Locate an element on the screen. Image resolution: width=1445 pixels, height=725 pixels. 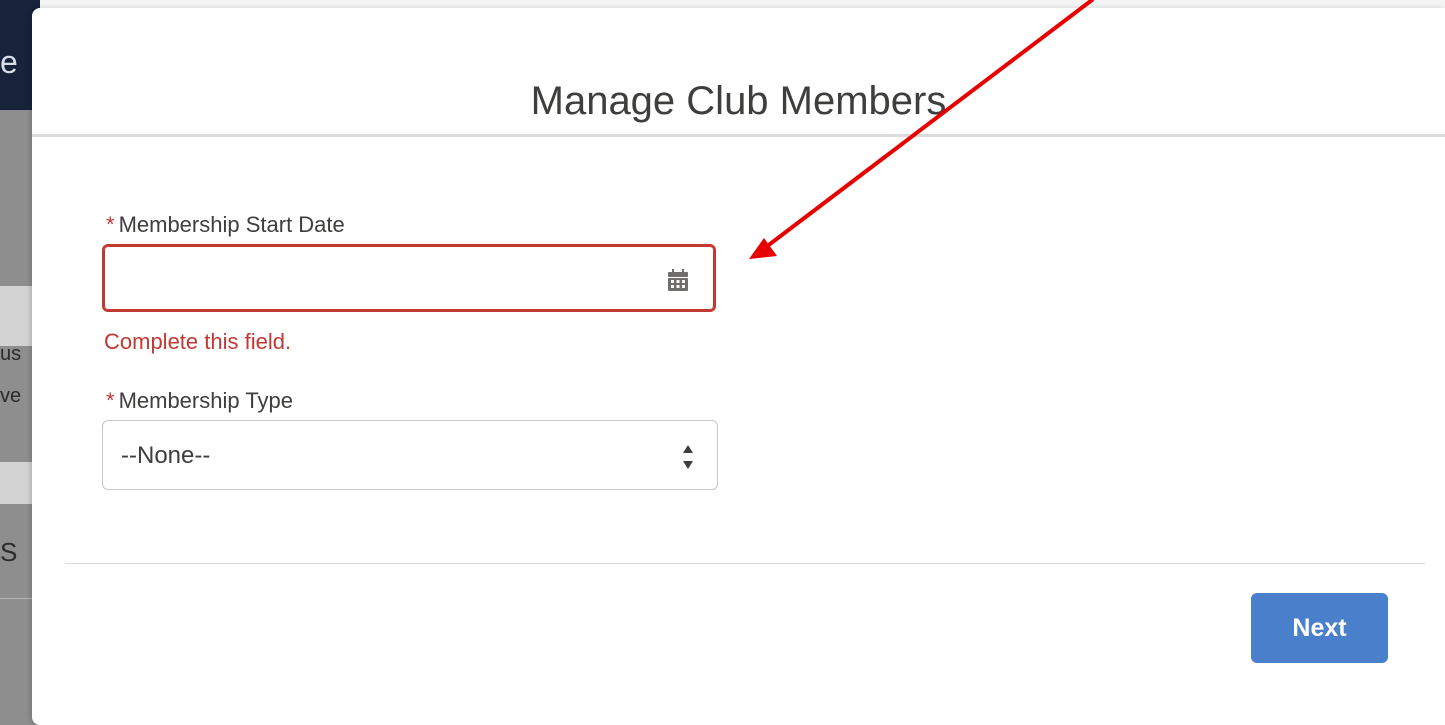
up-down-arrows-icon is located at coordinates (688, 457).